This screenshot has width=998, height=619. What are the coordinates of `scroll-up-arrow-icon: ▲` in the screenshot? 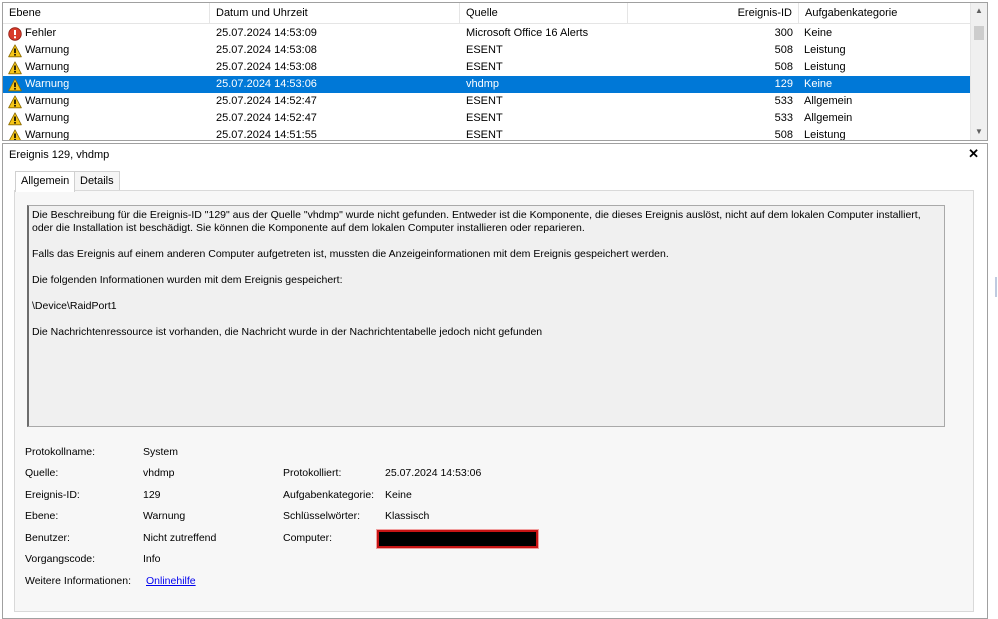 It's located at (979, 11).